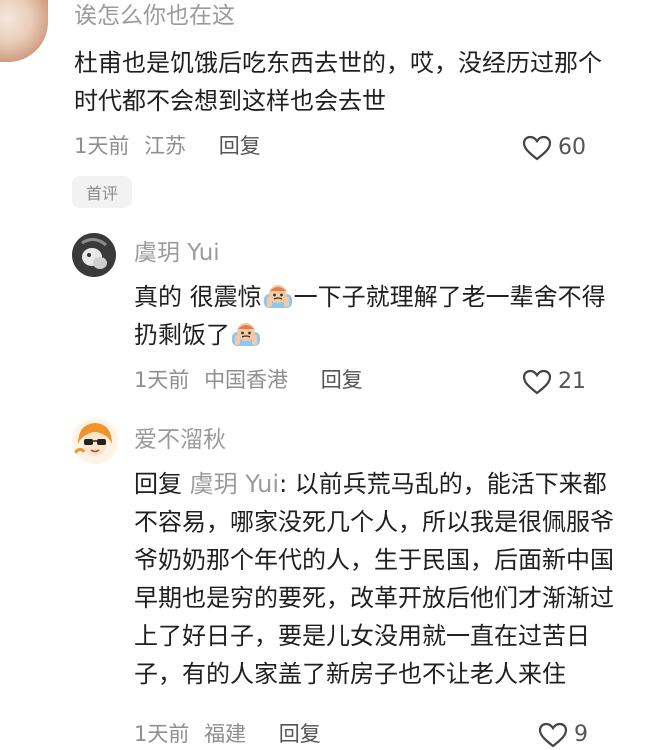  What do you see at coordinates (572, 147) in the screenshot?
I see `like-count: 60` at bounding box center [572, 147].